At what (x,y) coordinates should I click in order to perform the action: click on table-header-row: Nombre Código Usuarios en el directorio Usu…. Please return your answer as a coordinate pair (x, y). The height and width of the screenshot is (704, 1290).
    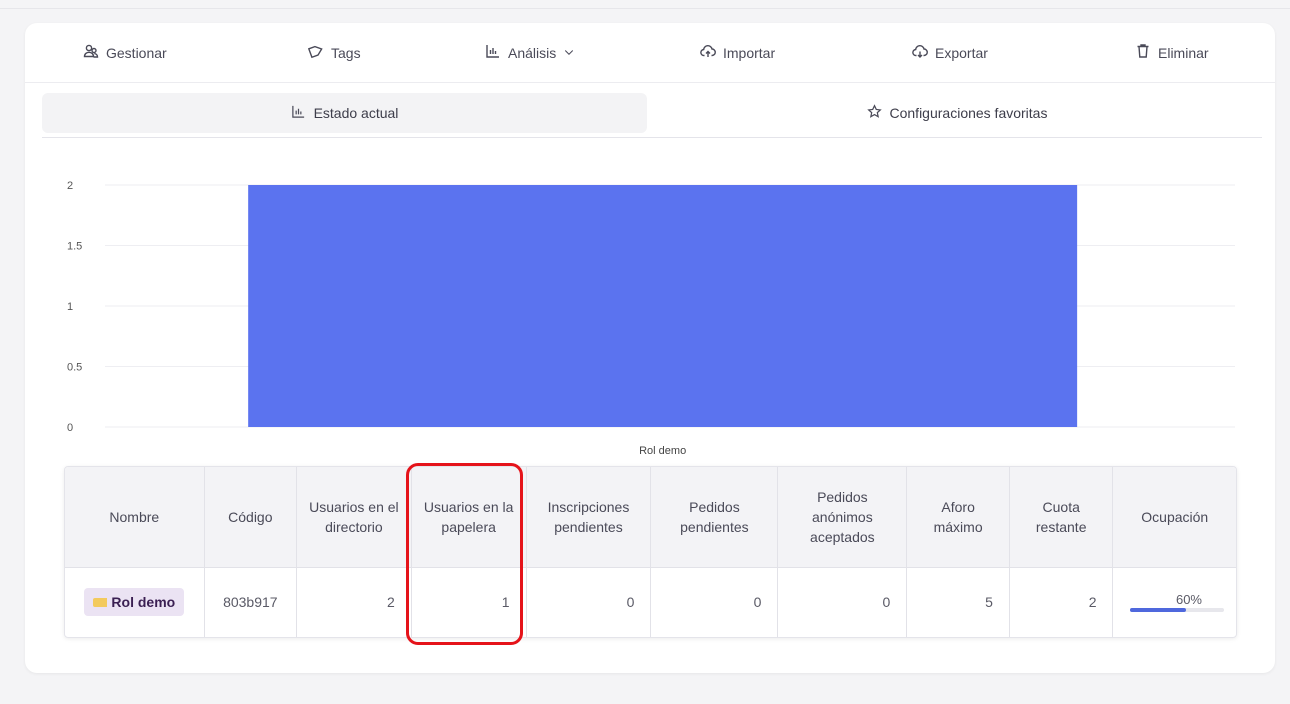
    Looking at the image, I should click on (650, 517).